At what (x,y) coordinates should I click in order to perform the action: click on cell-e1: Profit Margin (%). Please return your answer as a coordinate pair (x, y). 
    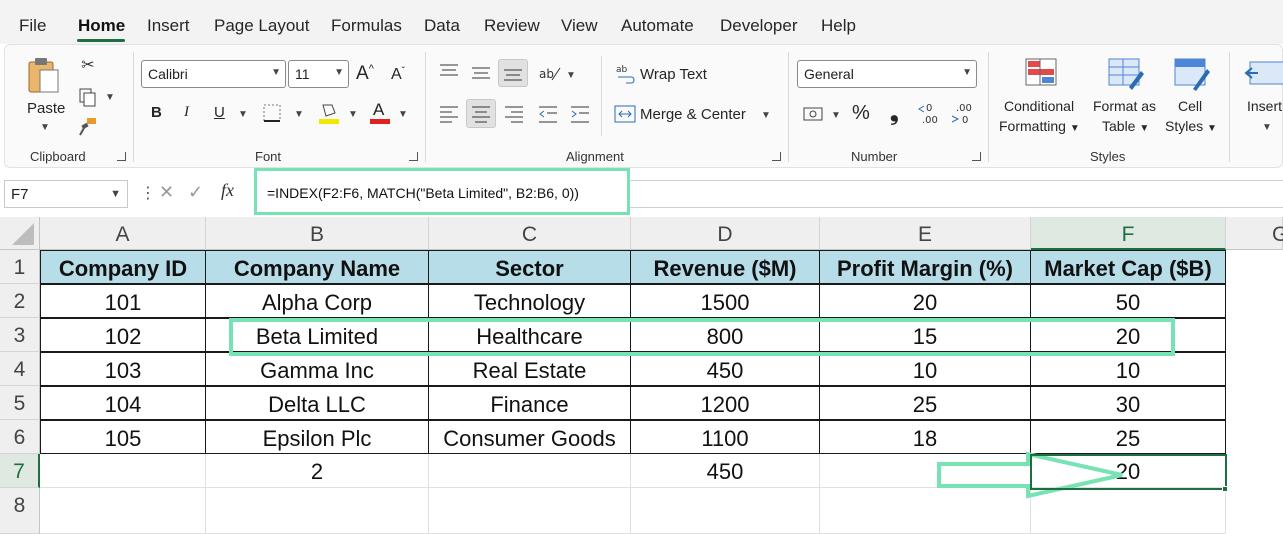
    Looking at the image, I should click on (925, 267).